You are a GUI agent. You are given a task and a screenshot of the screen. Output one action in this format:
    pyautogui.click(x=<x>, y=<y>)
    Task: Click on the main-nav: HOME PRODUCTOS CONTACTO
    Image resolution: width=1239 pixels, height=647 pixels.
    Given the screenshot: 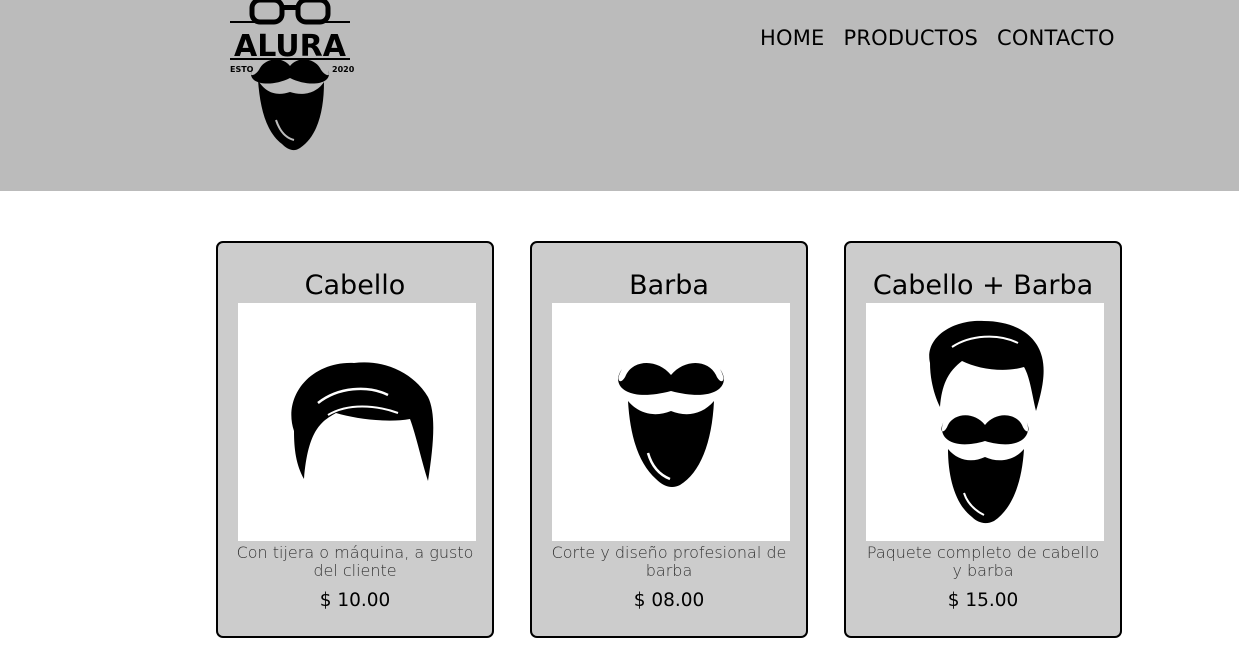 What is the action you would take?
    pyautogui.click(x=937, y=38)
    